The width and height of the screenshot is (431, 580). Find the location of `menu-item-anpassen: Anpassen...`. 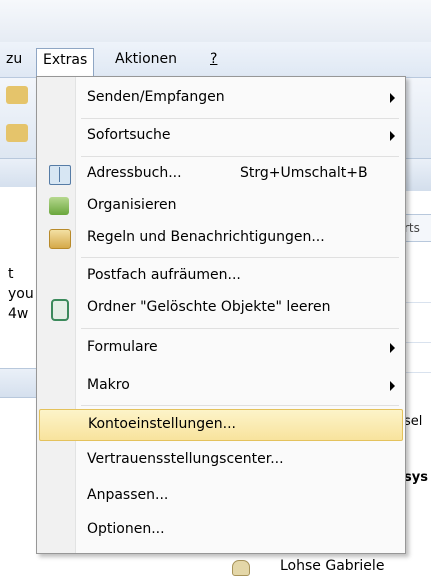

menu-item-anpassen: Anpassen... is located at coordinates (221, 496).